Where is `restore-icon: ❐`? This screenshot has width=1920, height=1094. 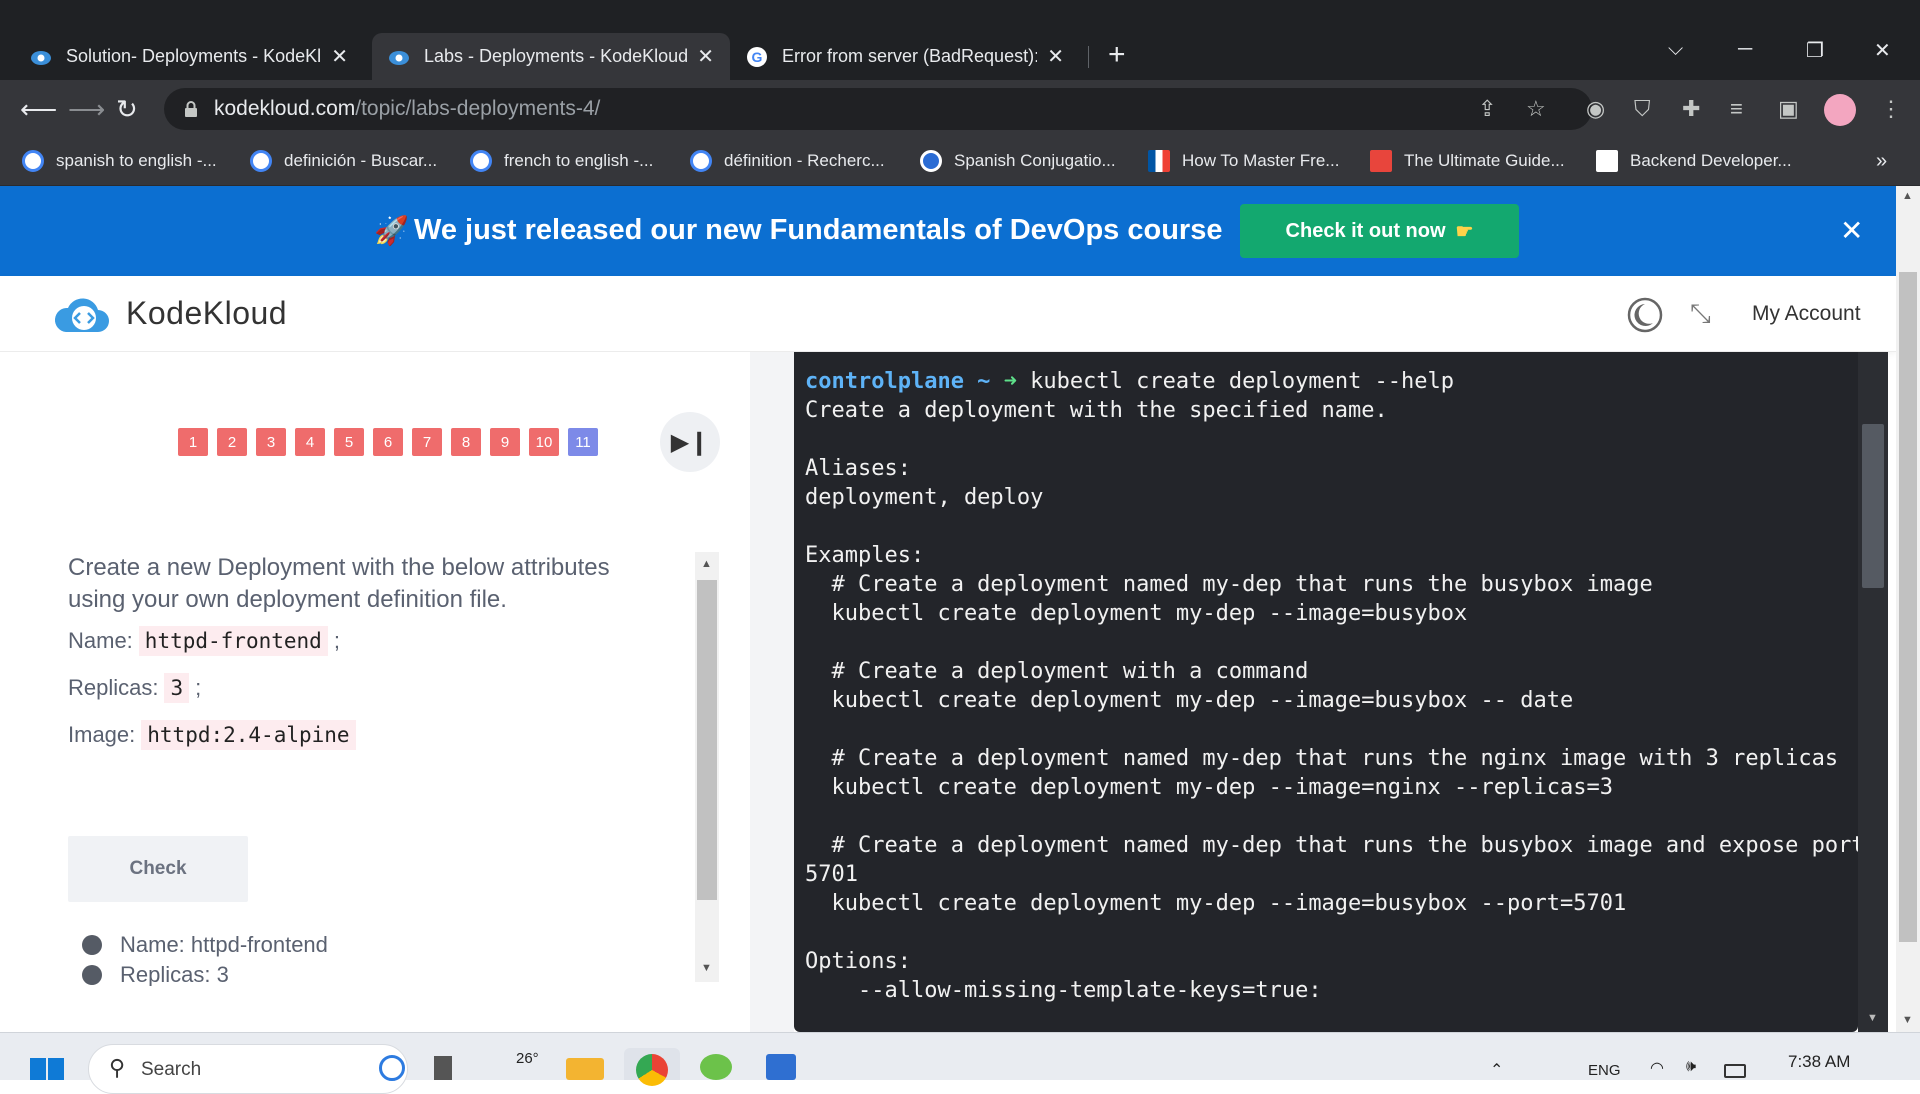
restore-icon: ❐ is located at coordinates (1815, 50).